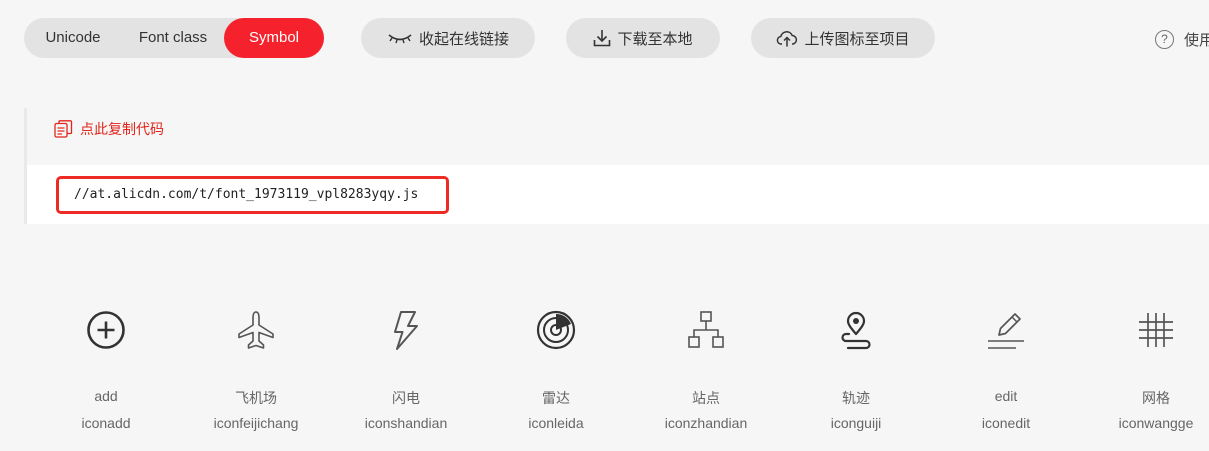  Describe the element at coordinates (556, 375) in the screenshot. I see `icon-card-radar: 雷达 iconleida` at that location.